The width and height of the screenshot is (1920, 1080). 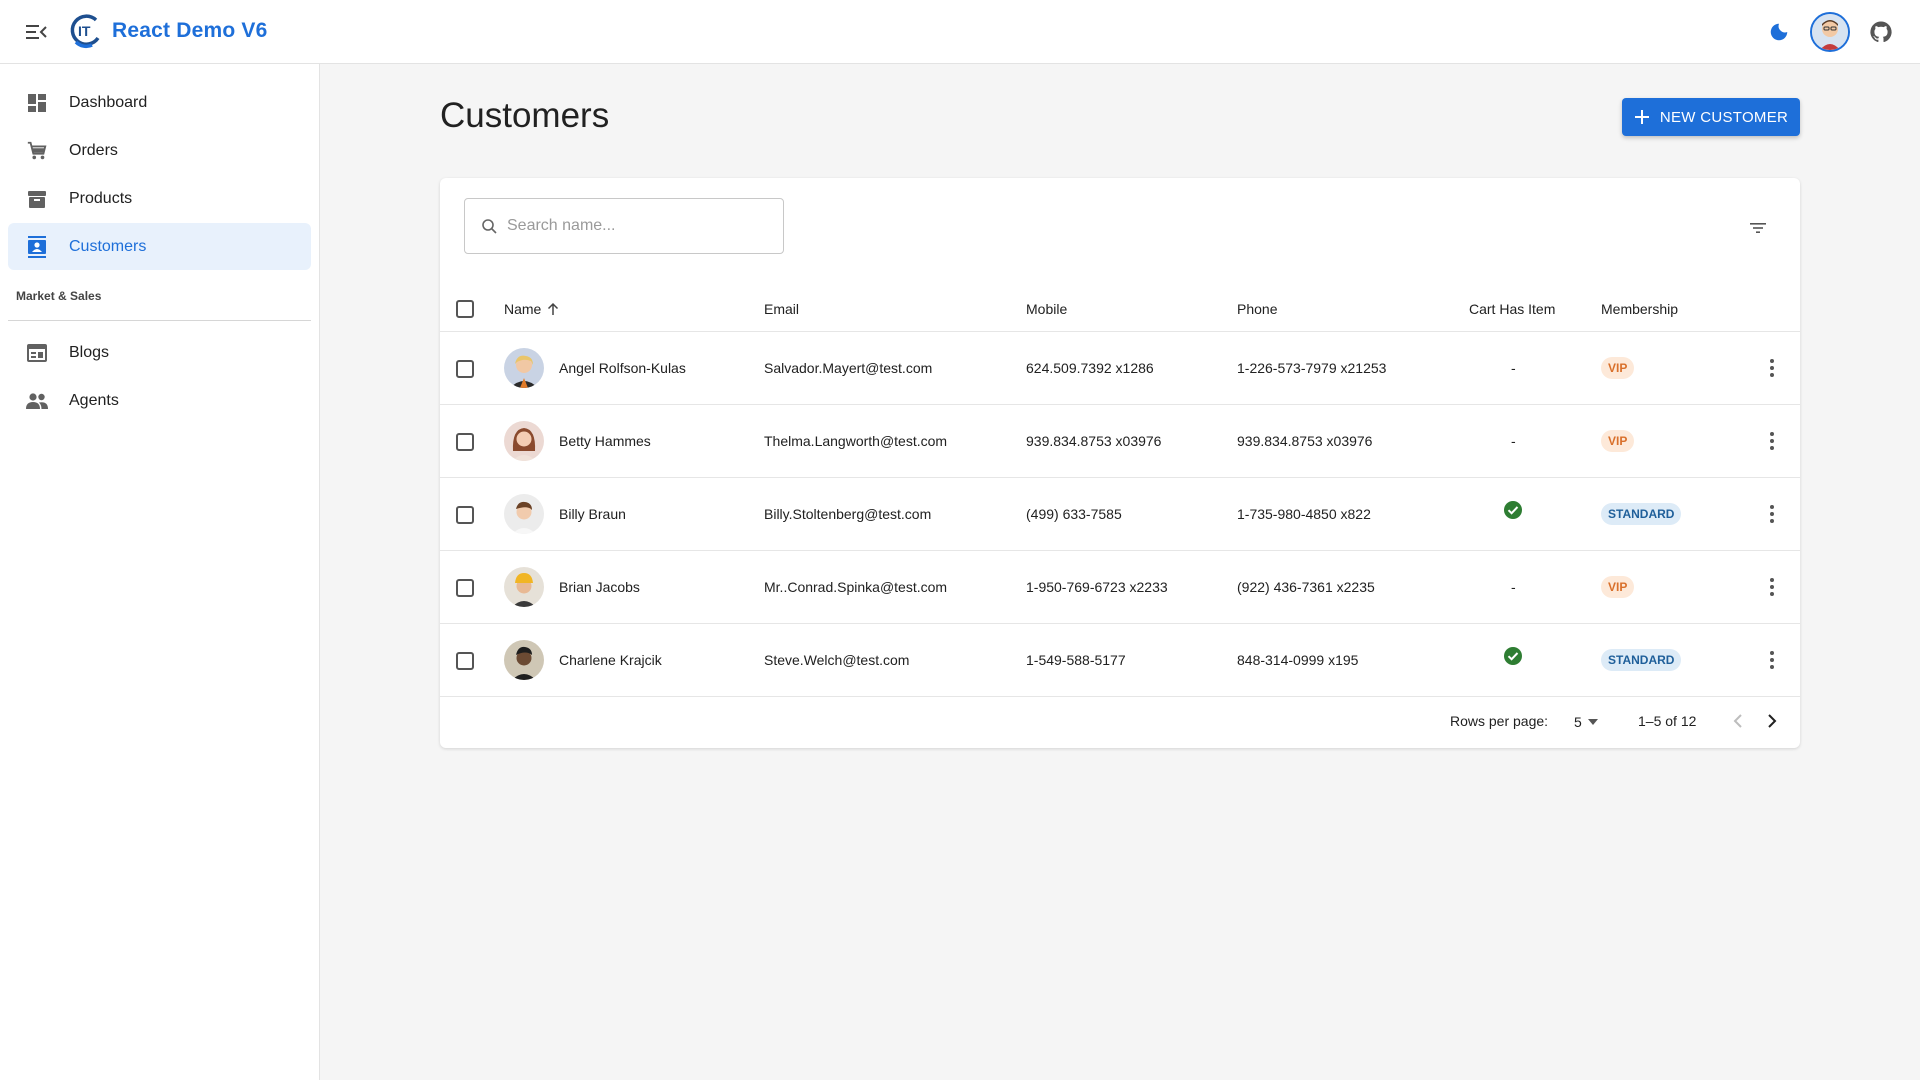 What do you see at coordinates (190, 31) in the screenshot?
I see `app-title: React Demo V6` at bounding box center [190, 31].